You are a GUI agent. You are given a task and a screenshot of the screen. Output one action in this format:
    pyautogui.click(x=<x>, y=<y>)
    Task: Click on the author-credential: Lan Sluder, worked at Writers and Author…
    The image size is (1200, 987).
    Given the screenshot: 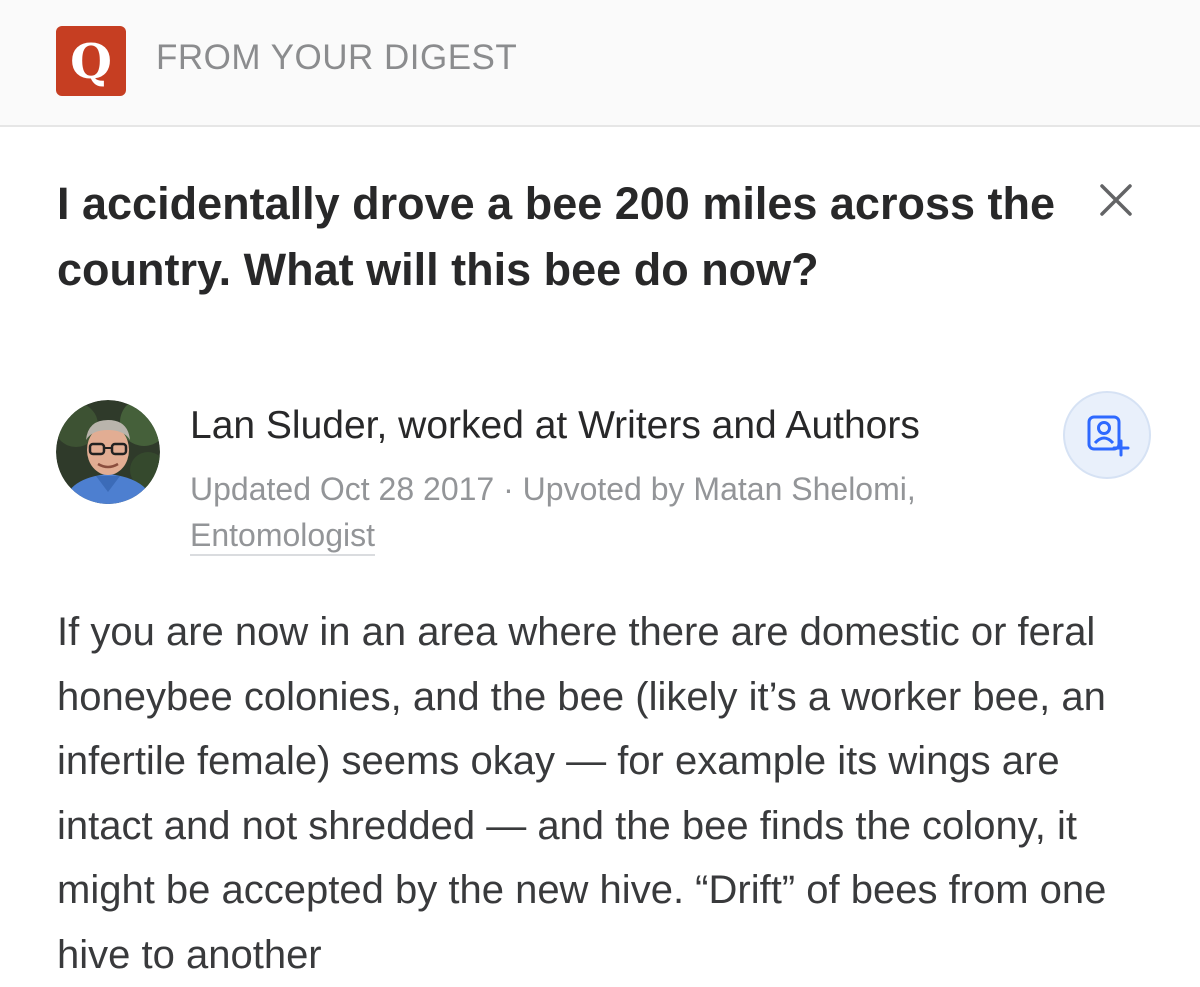 What is the action you would take?
    pyautogui.click(x=555, y=426)
    